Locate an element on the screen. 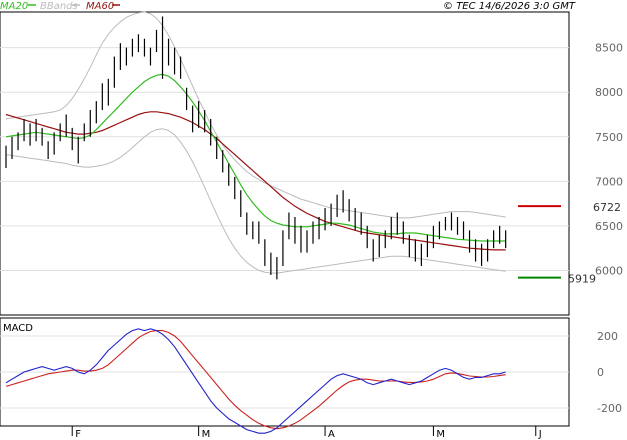 This screenshot has width=627, height=440. macd-tick-label: 200 is located at coordinates (607, 336).